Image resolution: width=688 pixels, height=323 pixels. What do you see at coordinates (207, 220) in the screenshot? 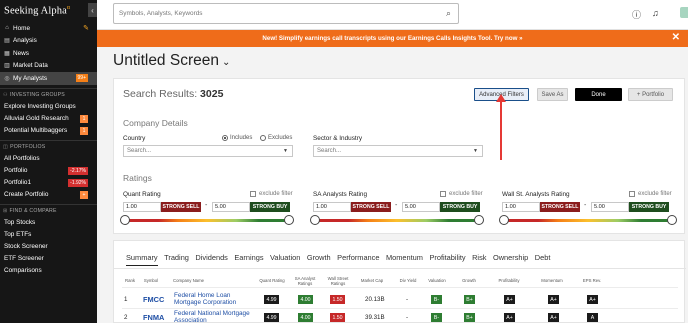
I see `quant-slider-track` at bounding box center [207, 220].